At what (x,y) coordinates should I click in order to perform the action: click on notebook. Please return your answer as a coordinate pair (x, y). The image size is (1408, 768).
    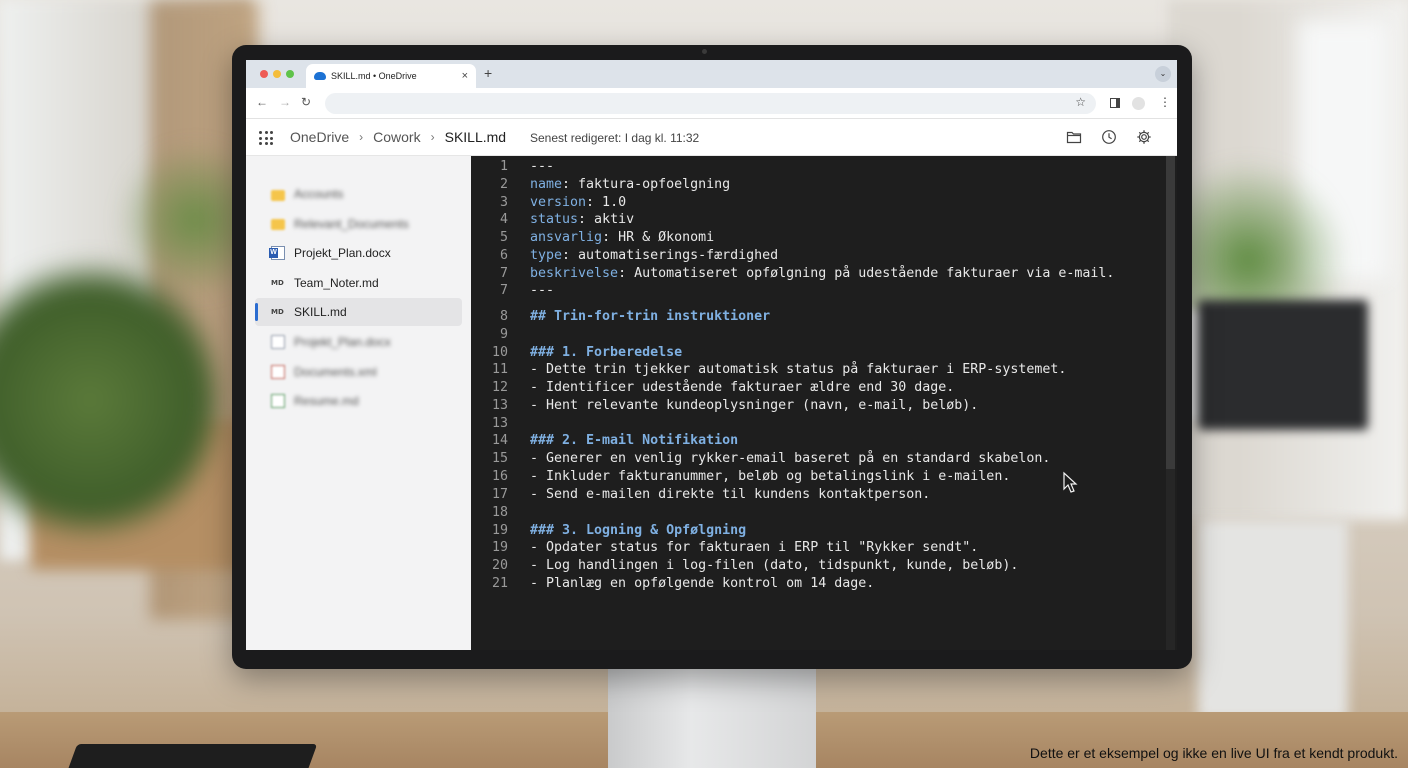
    Looking at the image, I should click on (190, 756).